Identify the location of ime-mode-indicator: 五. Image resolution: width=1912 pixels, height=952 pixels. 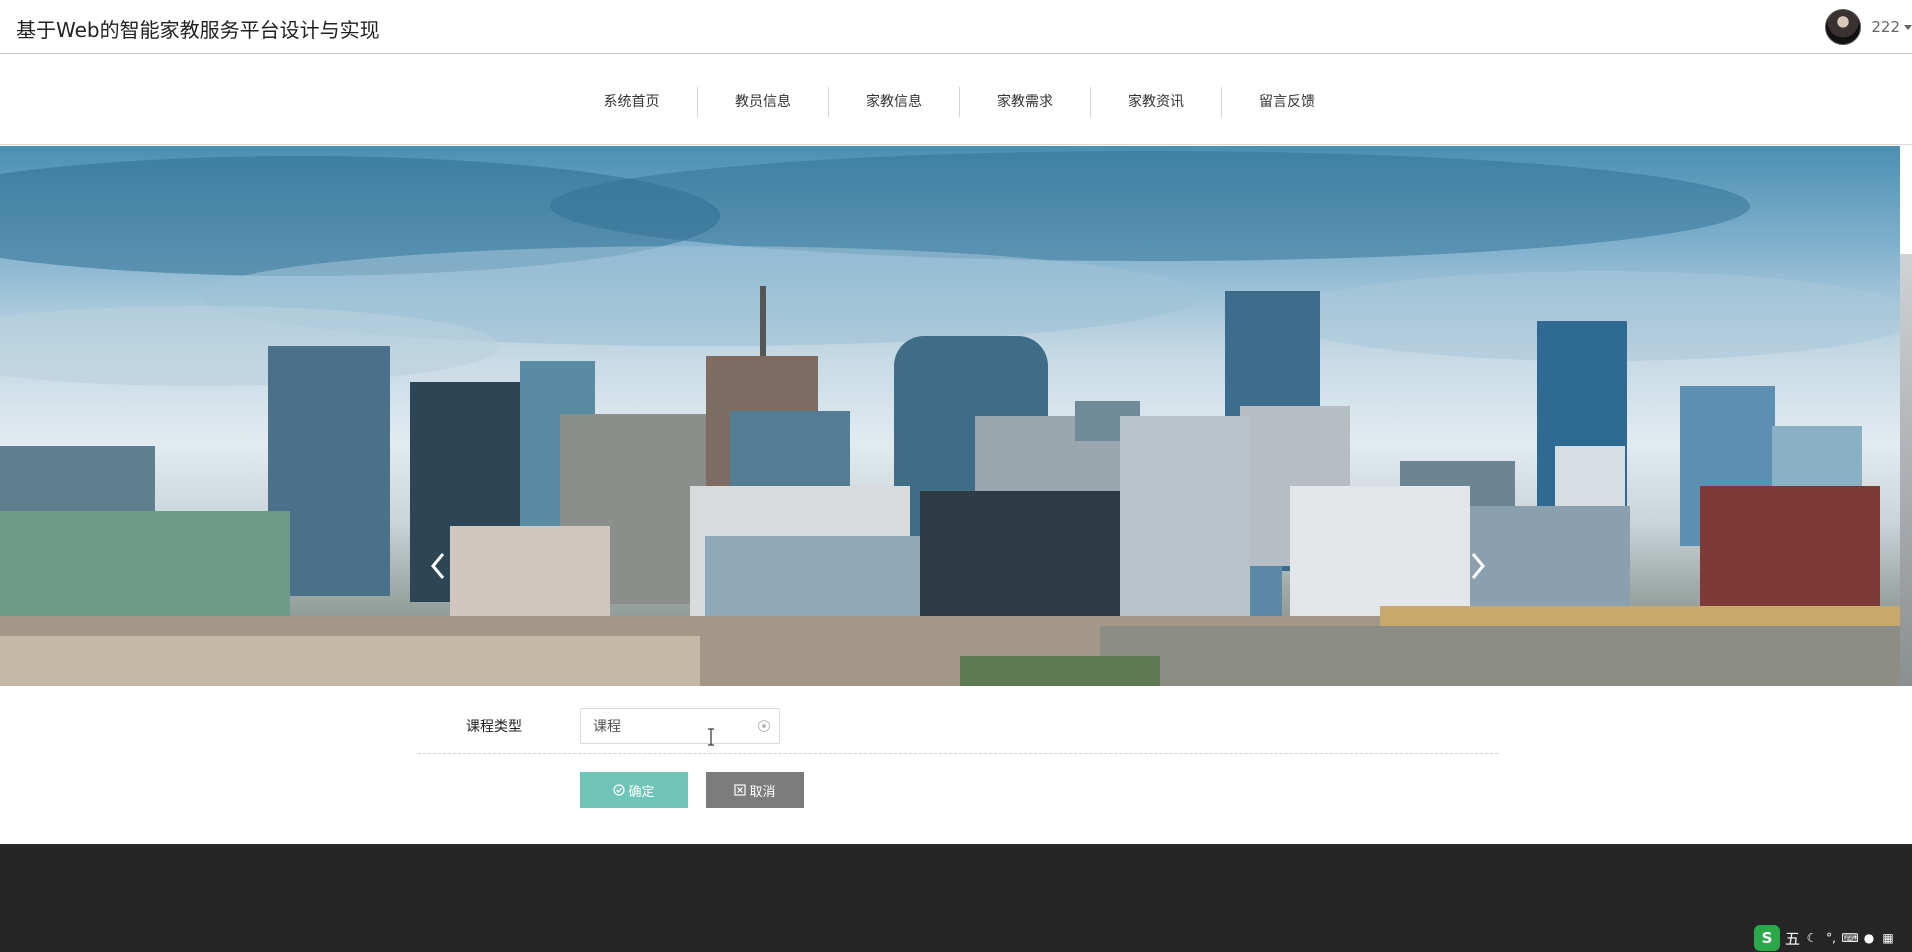
(1792, 938).